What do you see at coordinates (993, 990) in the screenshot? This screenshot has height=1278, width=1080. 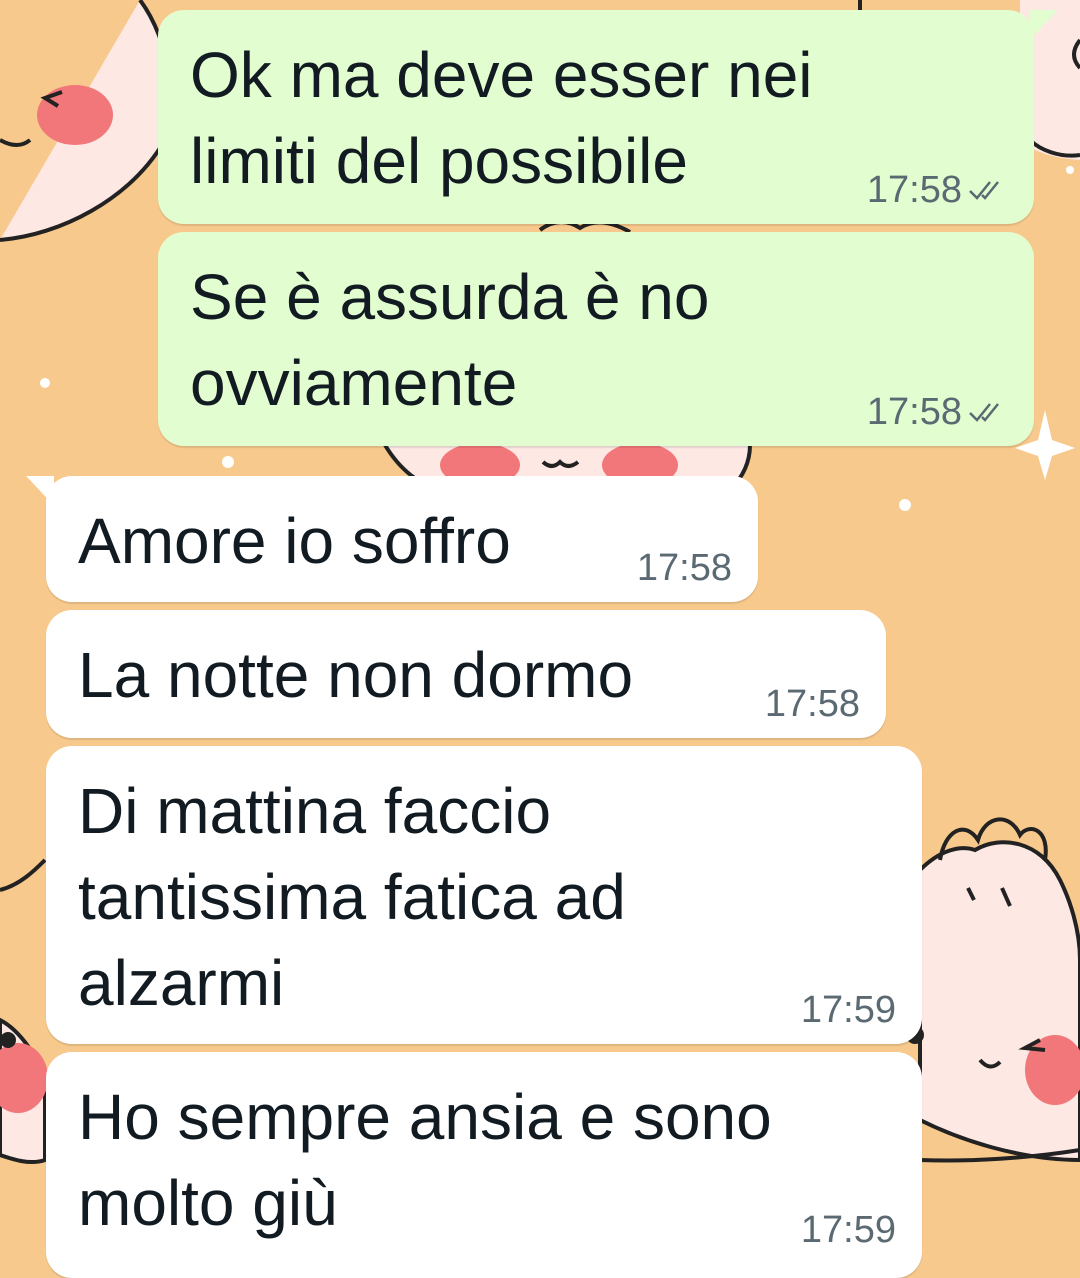 I see `bun-face-right` at bounding box center [993, 990].